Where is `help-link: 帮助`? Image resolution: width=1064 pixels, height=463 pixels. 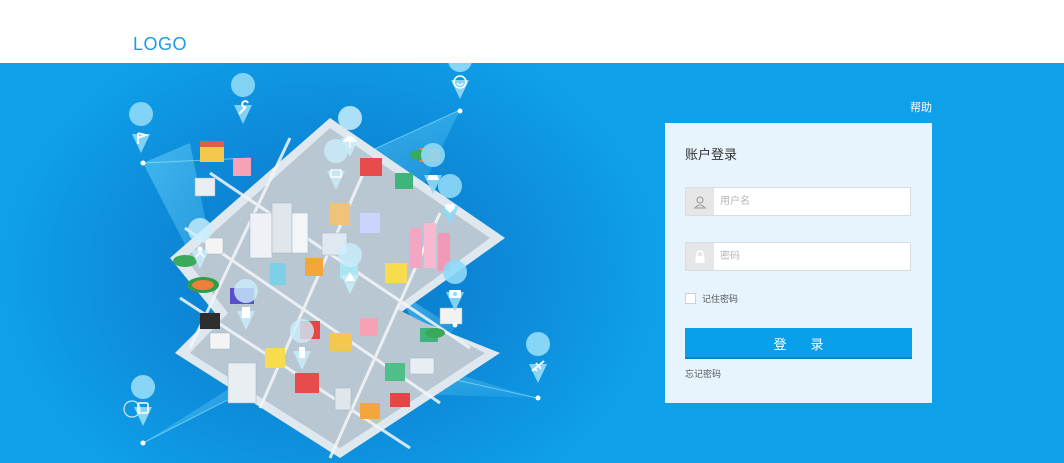
help-link: 帮助 is located at coordinates (921, 107).